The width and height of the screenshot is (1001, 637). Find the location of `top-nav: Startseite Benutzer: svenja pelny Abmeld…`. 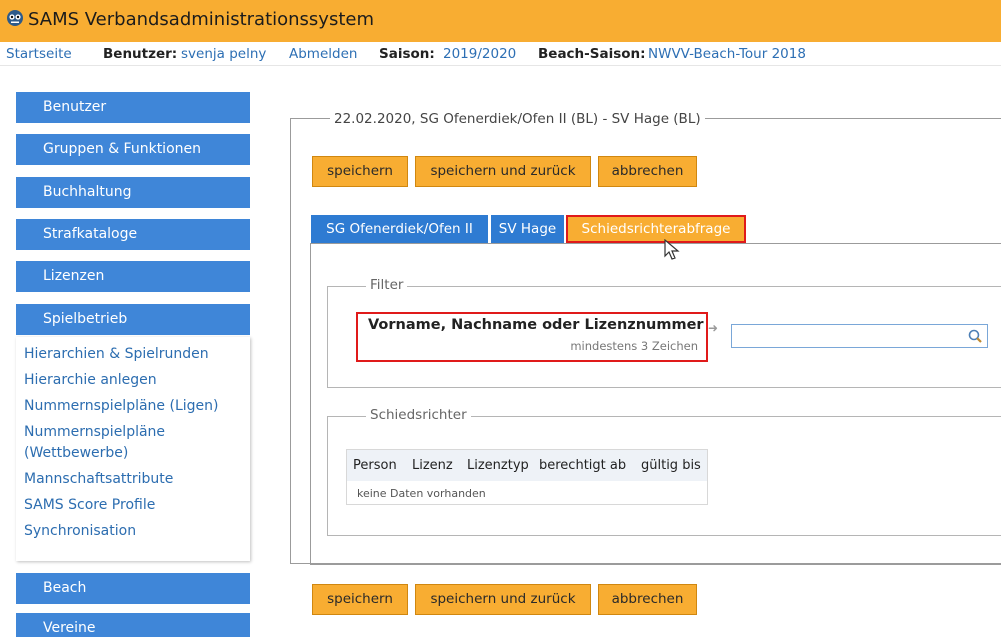

top-nav: Startseite Benutzer: svenja pelny Abmeld… is located at coordinates (500, 54).